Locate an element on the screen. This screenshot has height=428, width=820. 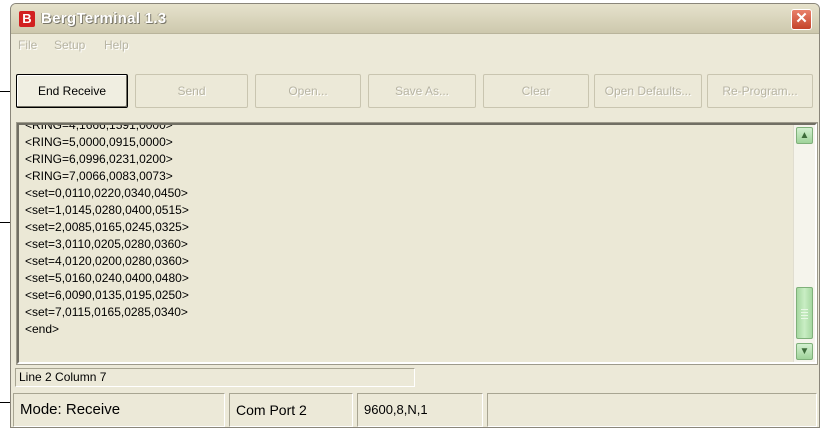
end-receive-button: End Receive is located at coordinates (72, 91).